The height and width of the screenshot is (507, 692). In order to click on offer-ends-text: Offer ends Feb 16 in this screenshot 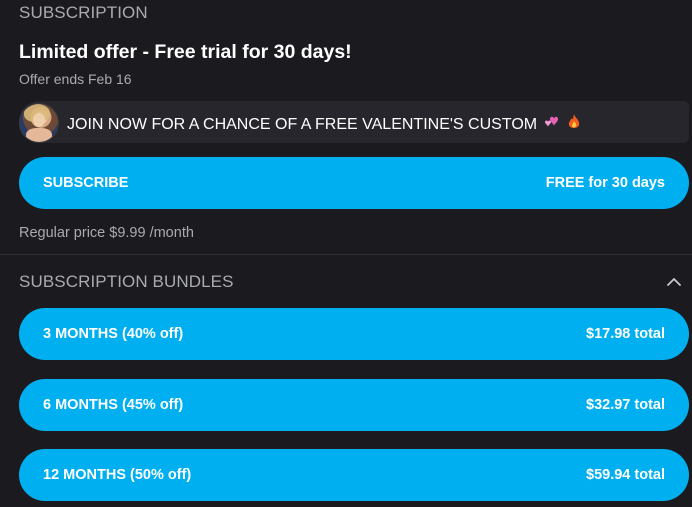, I will do `click(75, 79)`.